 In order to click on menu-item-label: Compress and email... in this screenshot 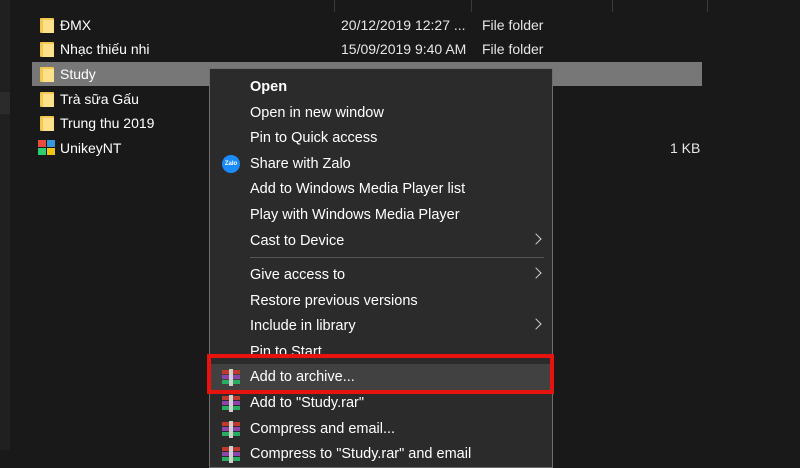, I will do `click(323, 428)`.